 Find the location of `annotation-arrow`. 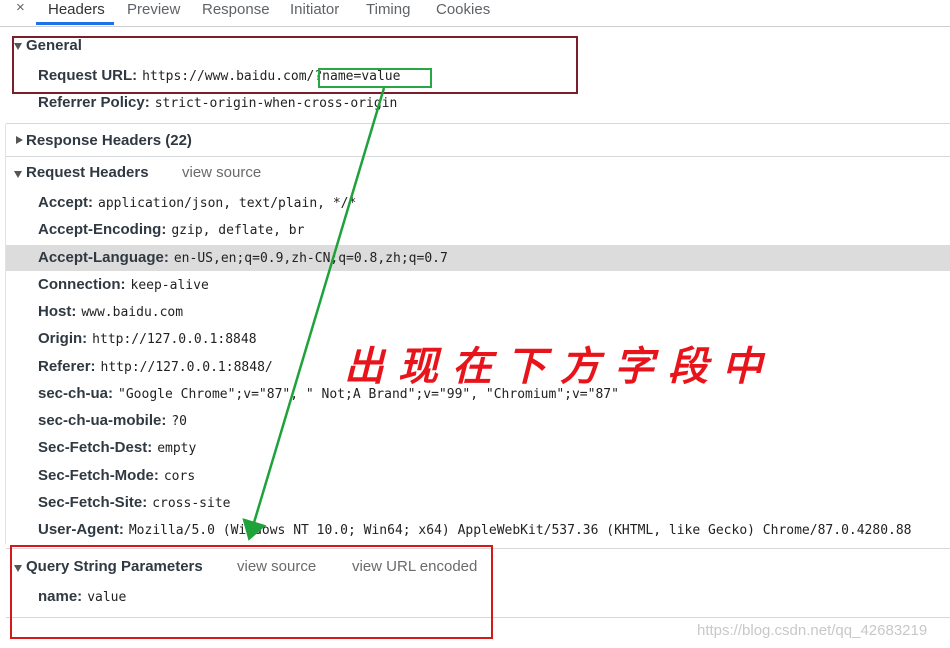

annotation-arrow is located at coordinates (314, 314).